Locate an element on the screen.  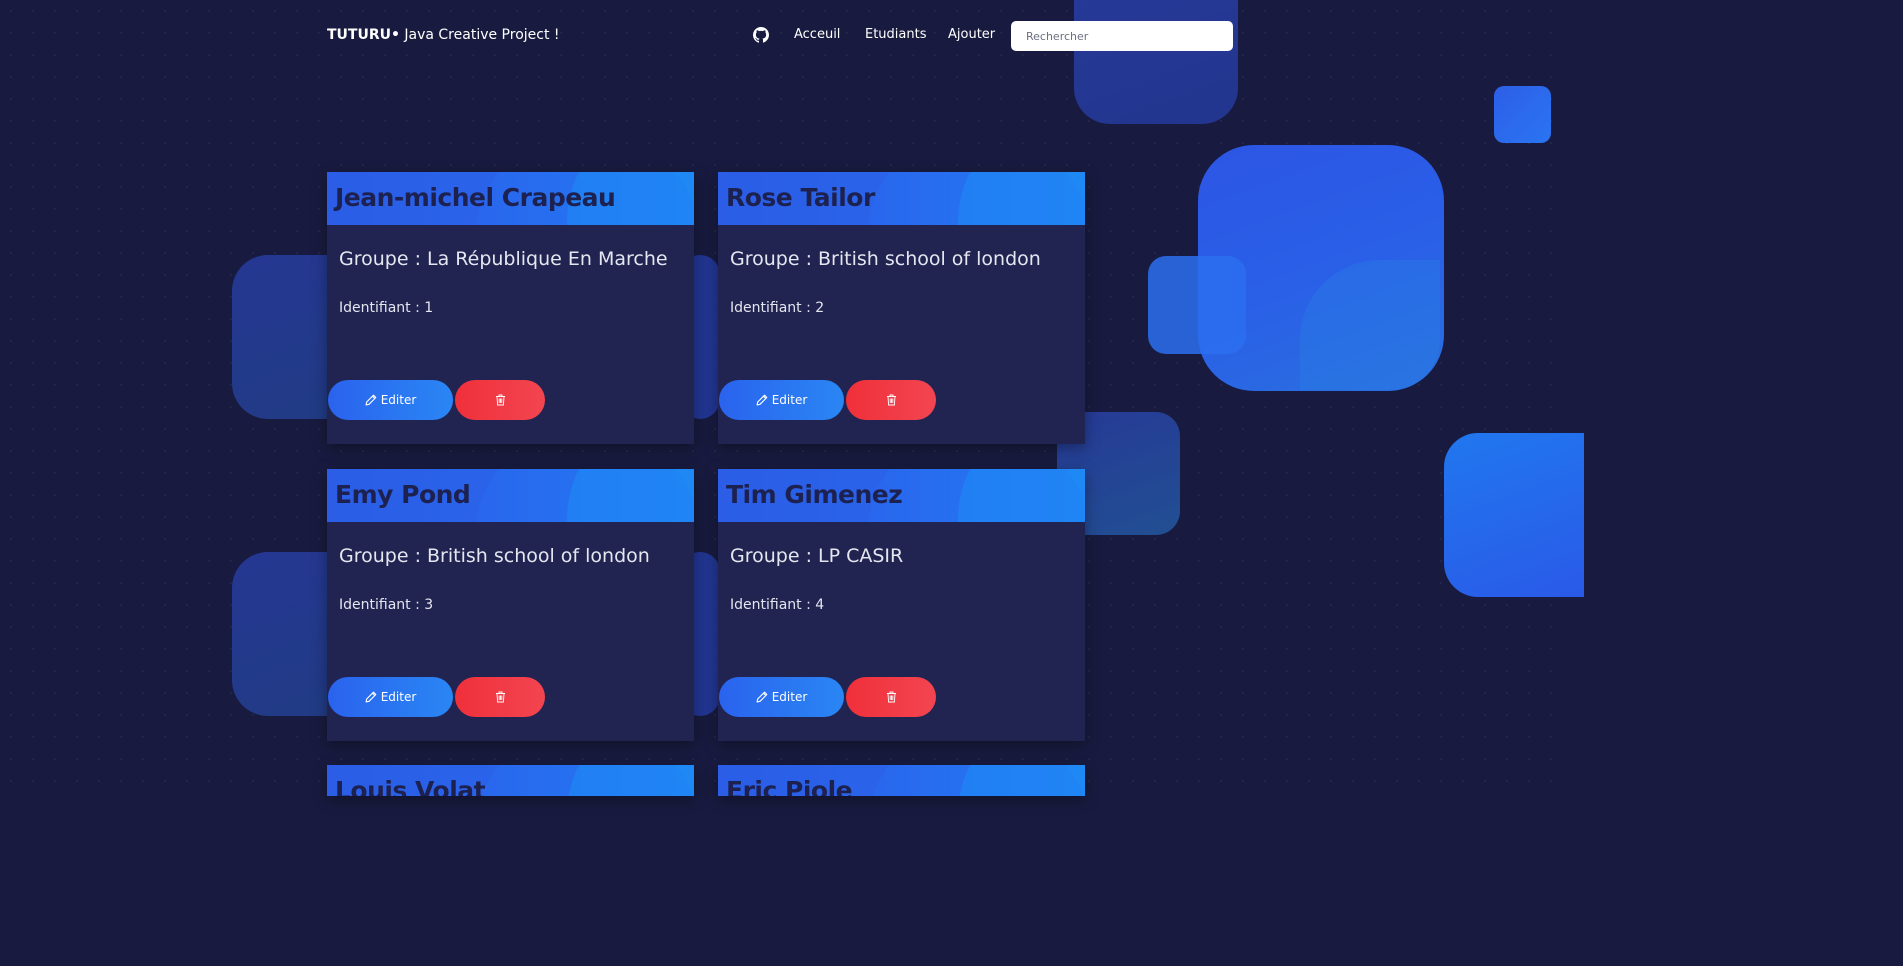
card-header: Louis Volat is located at coordinates (510, 780).